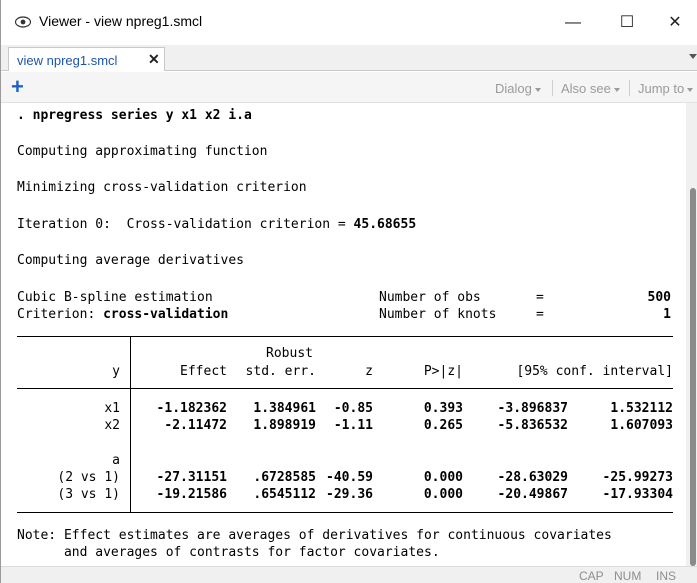 The width and height of the screenshot is (697, 583). I want to click on nobs-value: 500, so click(659, 297).